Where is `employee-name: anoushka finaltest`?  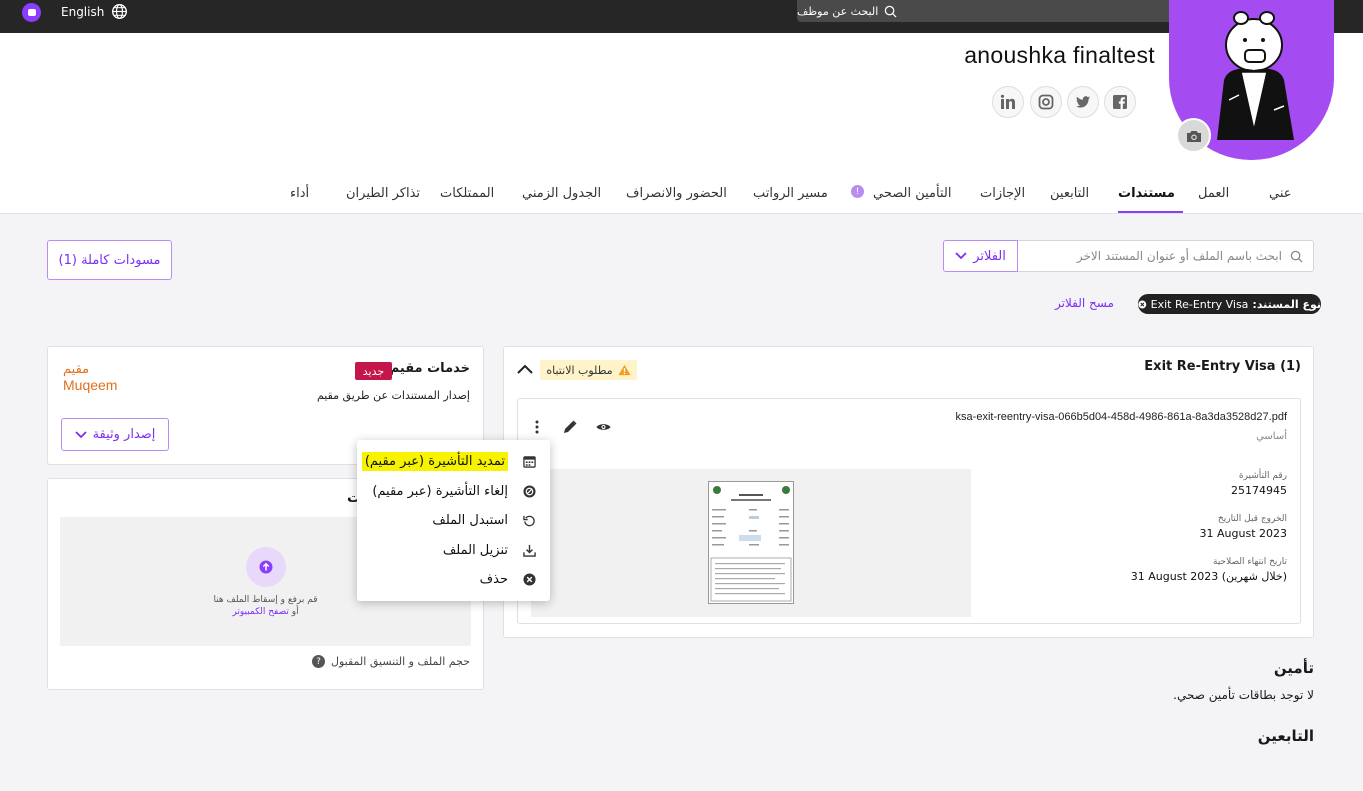 employee-name: anoushka finaltest is located at coordinates (1059, 55).